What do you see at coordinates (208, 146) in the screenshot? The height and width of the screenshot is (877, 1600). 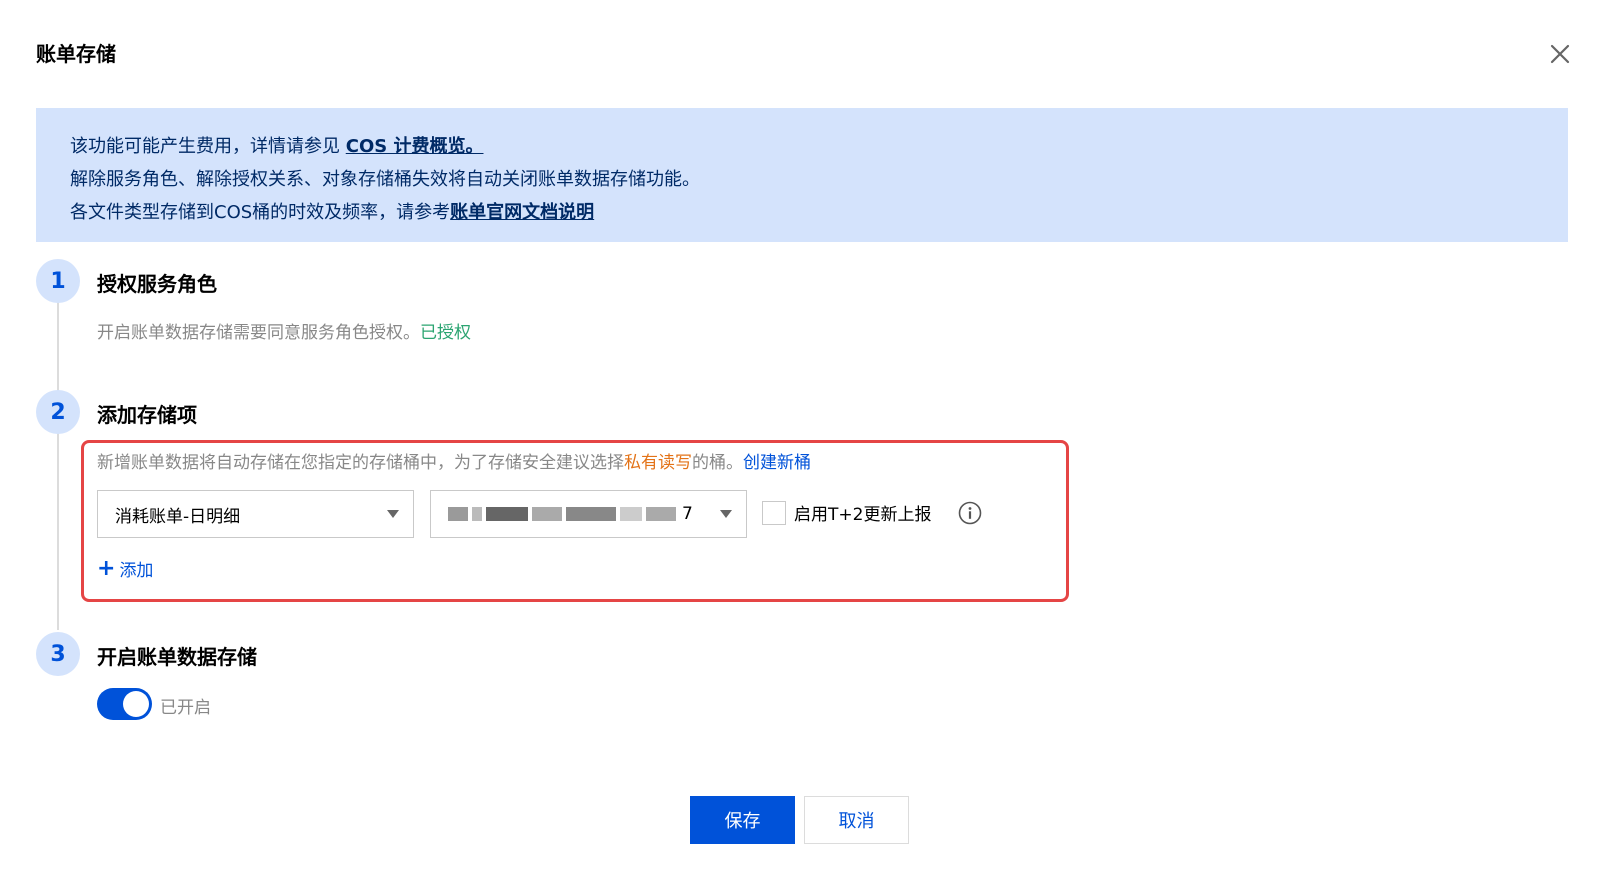 I see `notice-text: 该功能可能产生费用，详情请参见` at bounding box center [208, 146].